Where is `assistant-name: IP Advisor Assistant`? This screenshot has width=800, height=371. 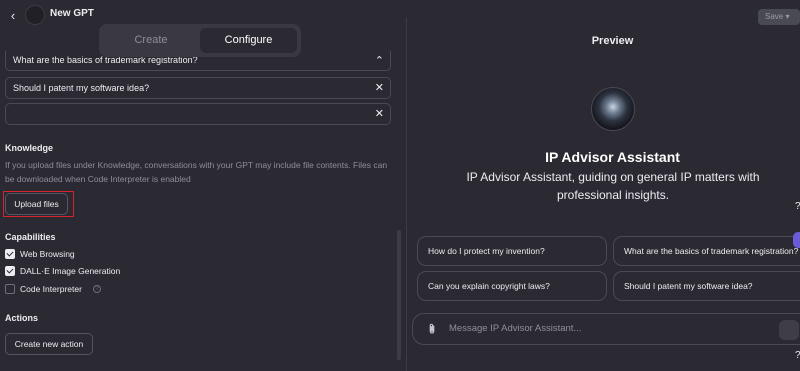
assistant-name: IP Advisor Assistant is located at coordinates (612, 157).